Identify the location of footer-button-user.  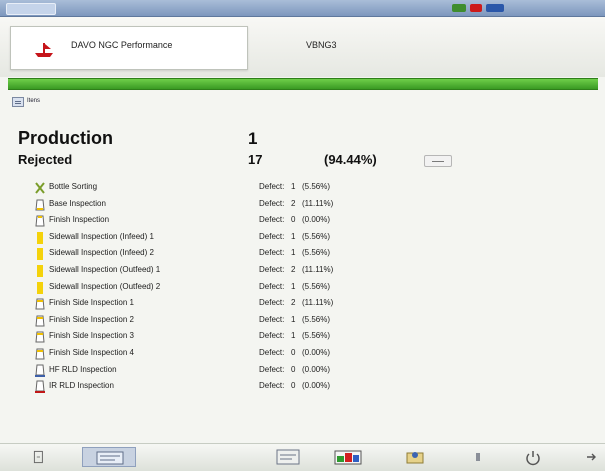
(415, 457).